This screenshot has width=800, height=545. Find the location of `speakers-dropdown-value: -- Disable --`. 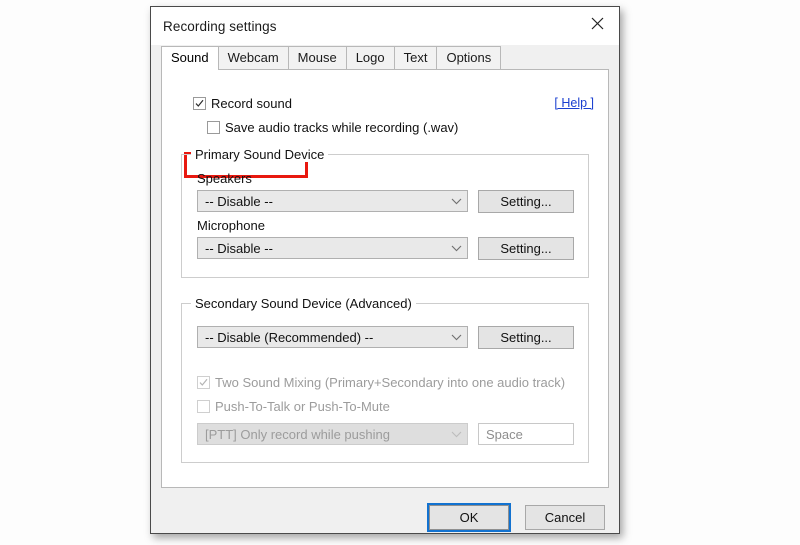

speakers-dropdown-value: -- Disable -- is located at coordinates (239, 201).